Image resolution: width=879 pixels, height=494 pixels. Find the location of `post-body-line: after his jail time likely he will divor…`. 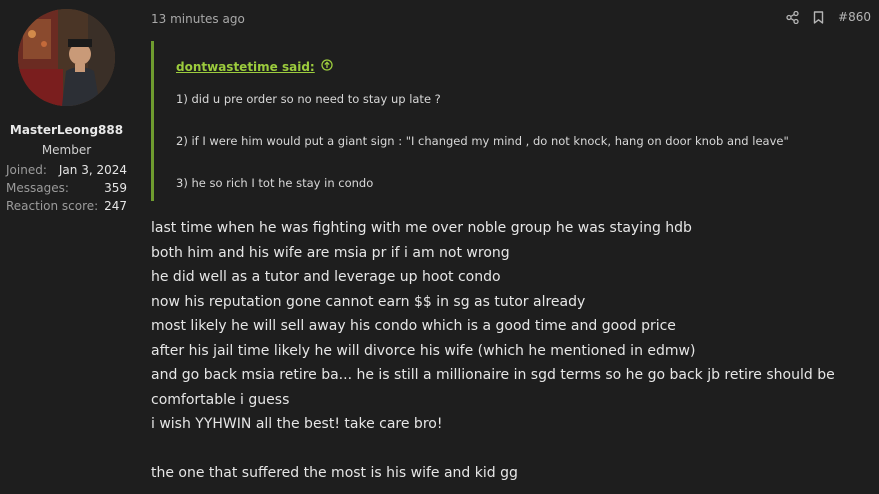

post-body-line: after his jail time likely he will divor… is located at coordinates (423, 350).